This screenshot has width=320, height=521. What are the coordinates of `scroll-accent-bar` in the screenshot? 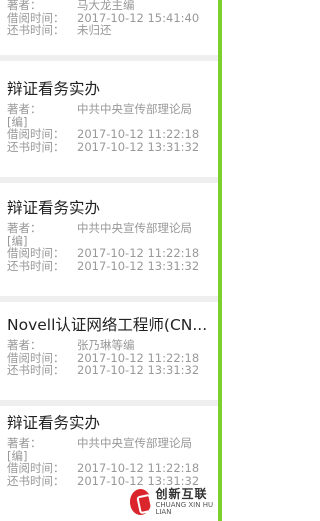 It's located at (220, 260).